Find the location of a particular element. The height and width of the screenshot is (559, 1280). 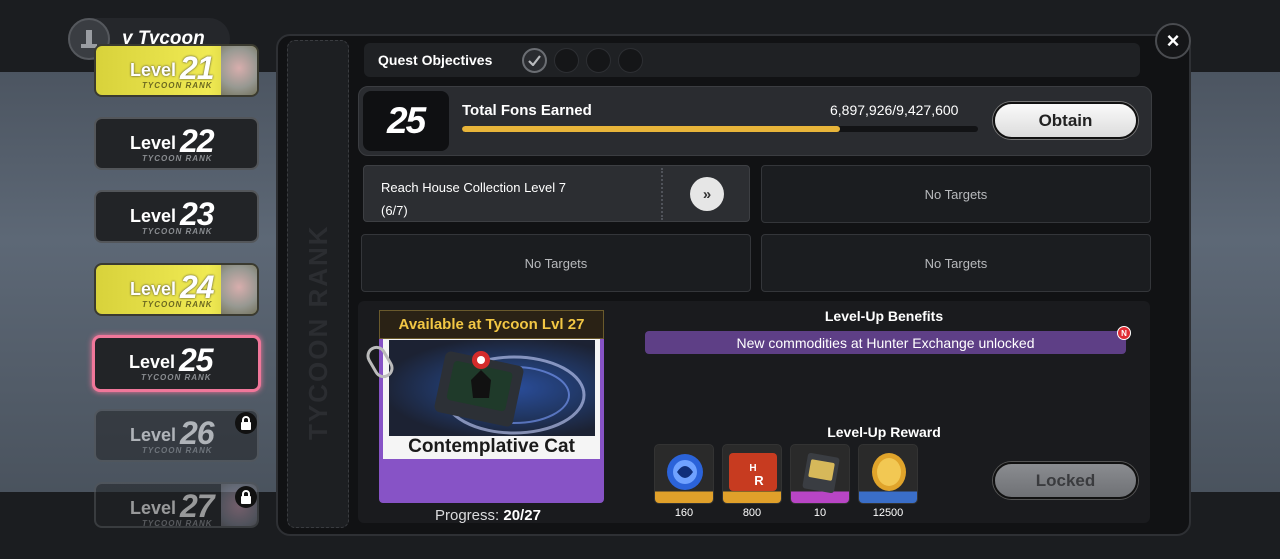

progress-value: 20/27 is located at coordinates (522, 515).